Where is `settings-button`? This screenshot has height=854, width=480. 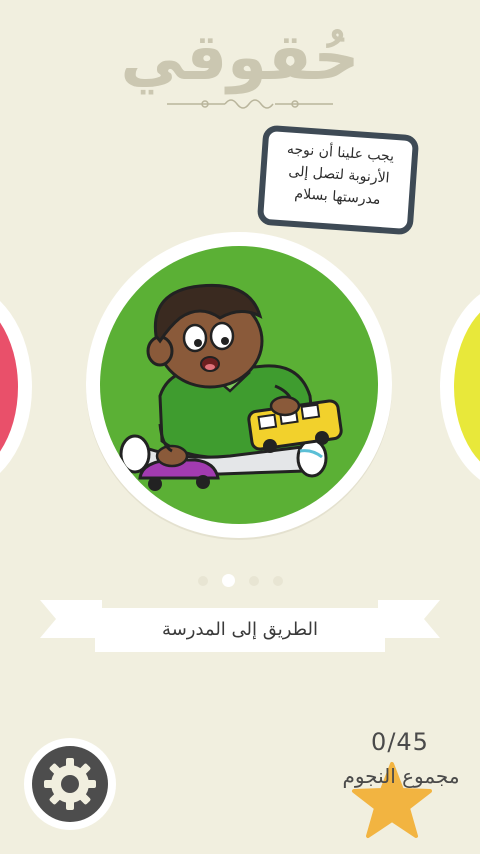 settings-button is located at coordinates (70, 784).